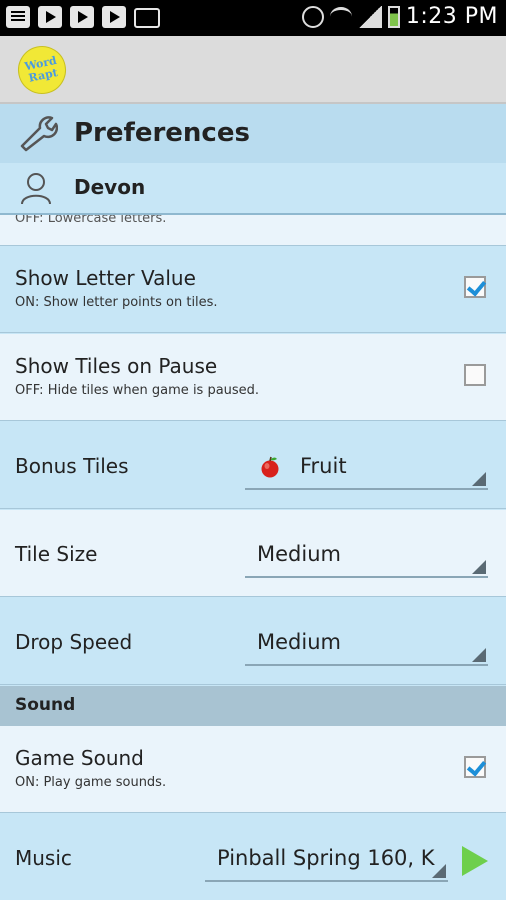  Describe the element at coordinates (72, 466) in the screenshot. I see `row-title: Bonus Tiles` at that location.